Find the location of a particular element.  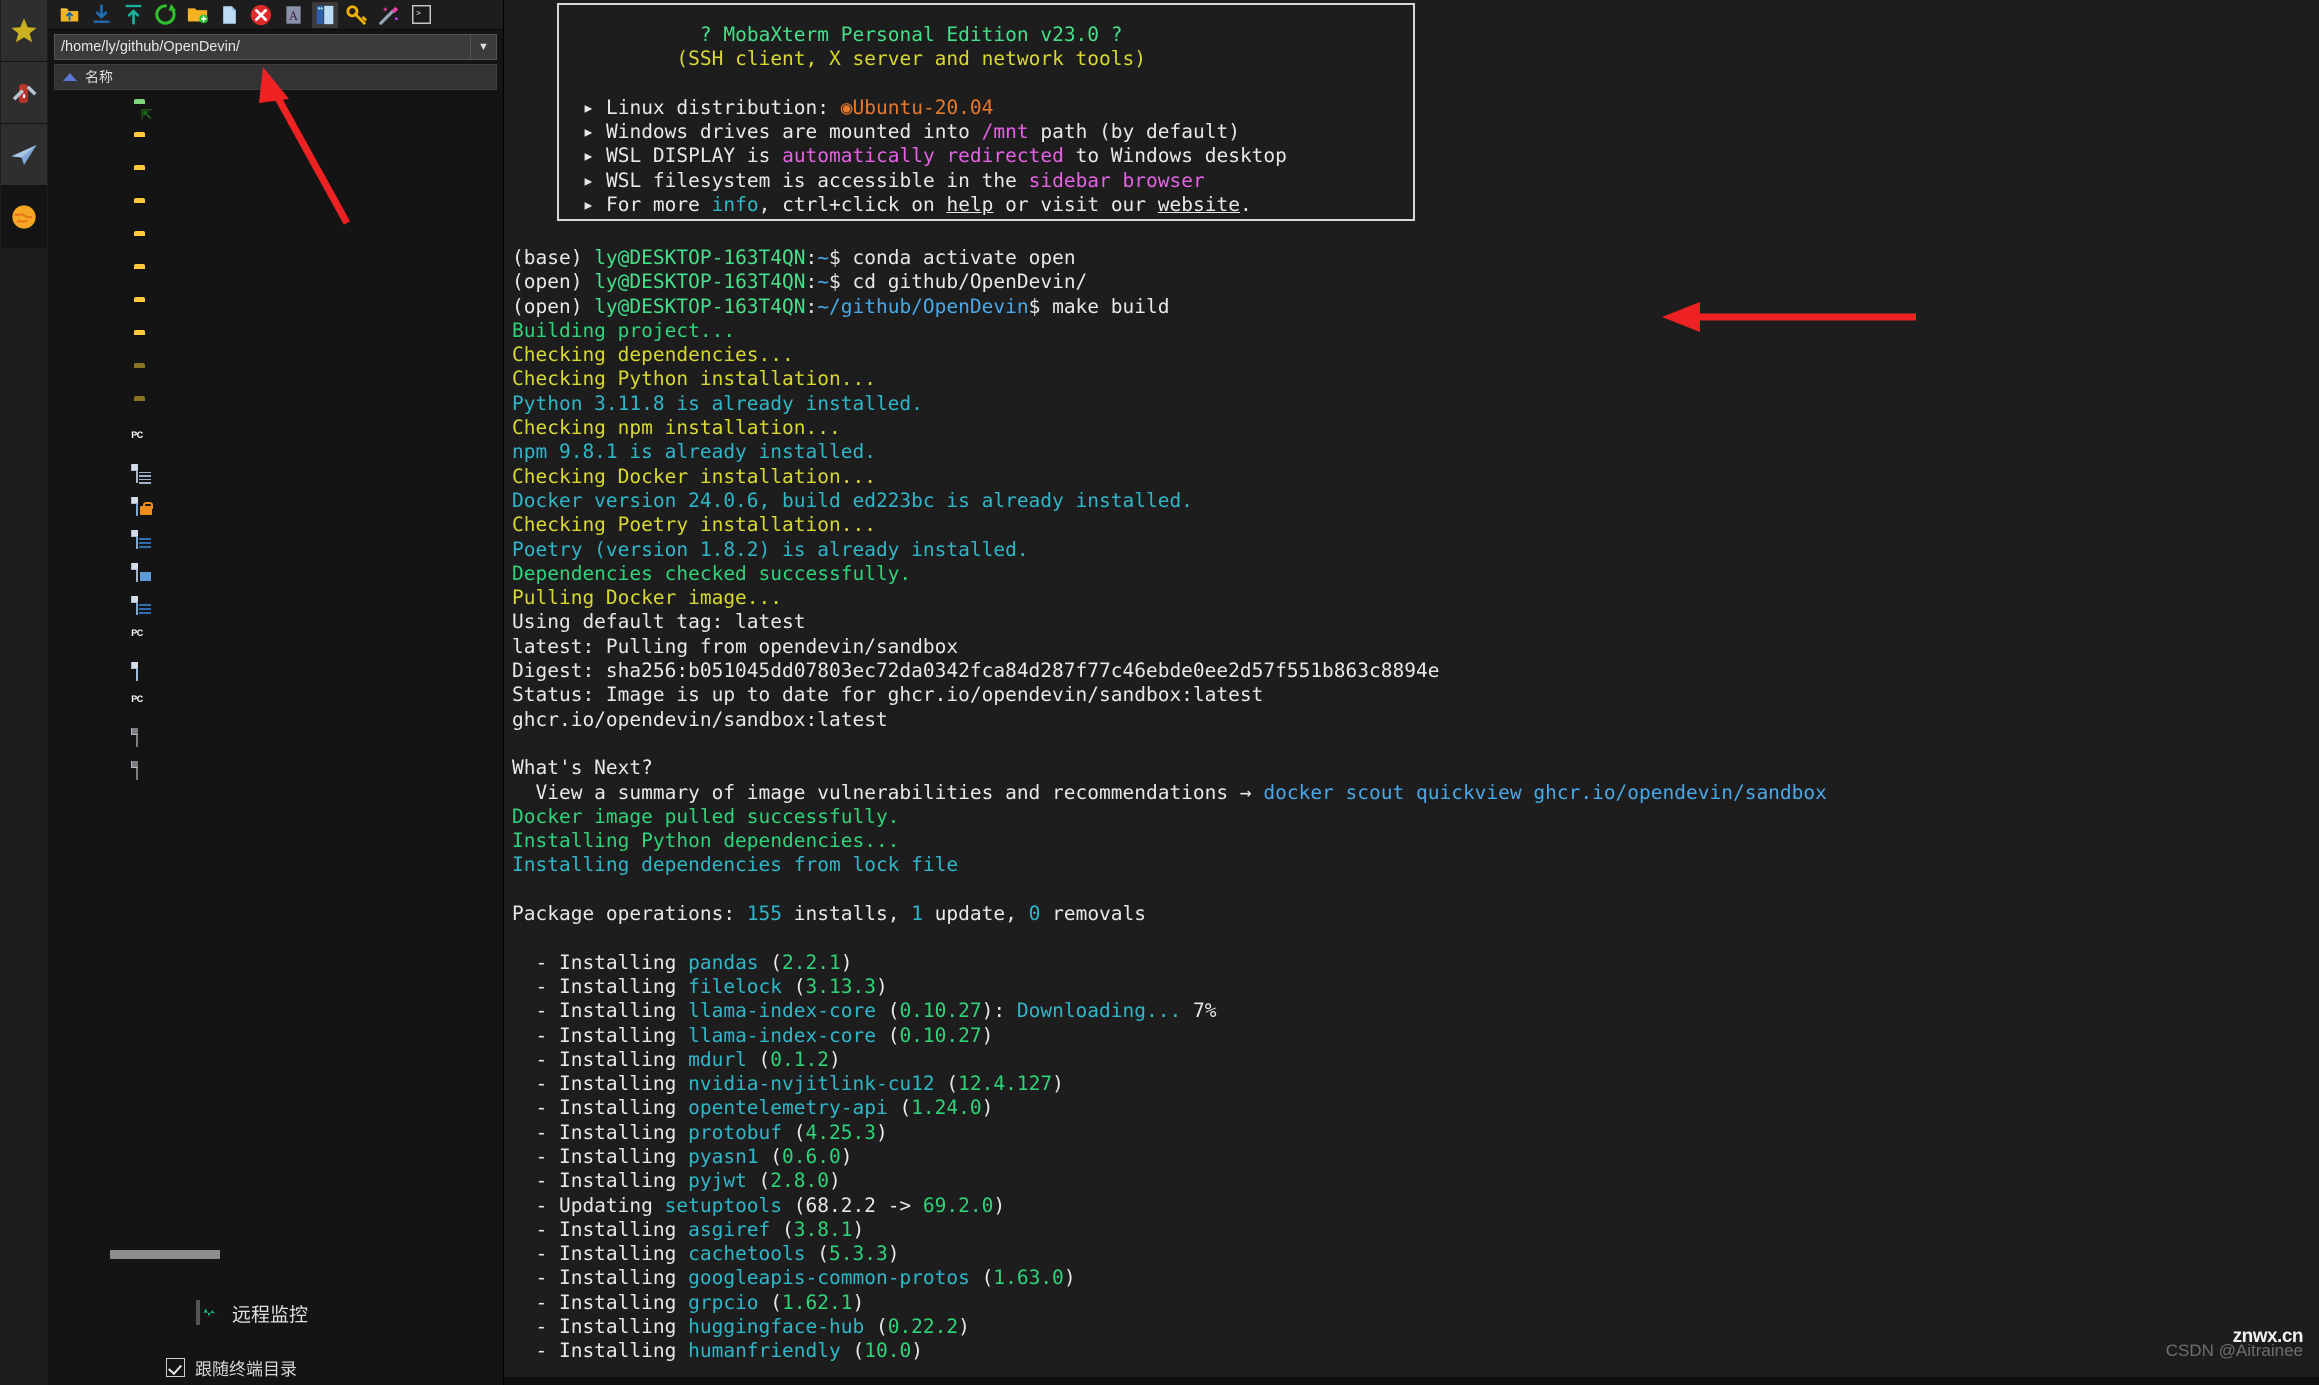

lock-icon is located at coordinates (146, 508).